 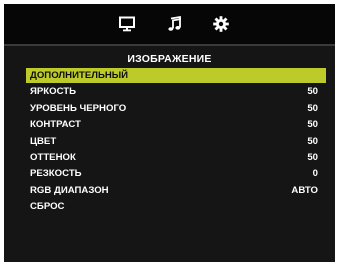 I want to click on menu-item-label: РЕЗКОСТЬ, so click(x=56, y=174).